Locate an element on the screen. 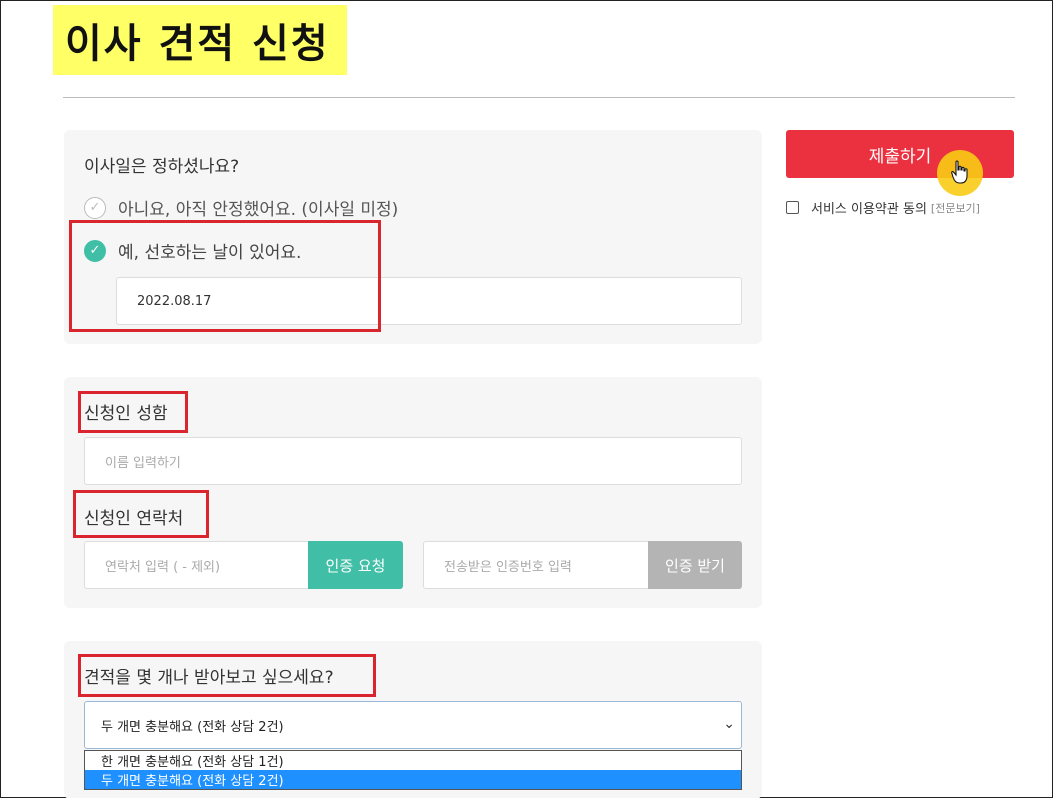 The image size is (1053, 798). title-divider is located at coordinates (539, 97).